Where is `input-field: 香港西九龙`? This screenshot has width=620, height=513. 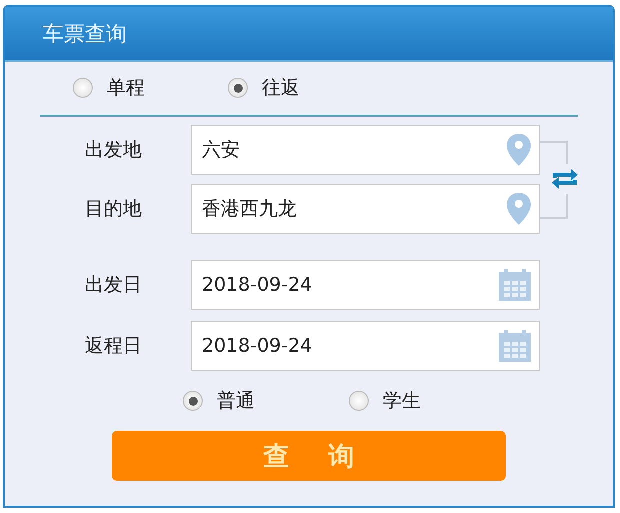 input-field: 香港西九龙 is located at coordinates (365, 209).